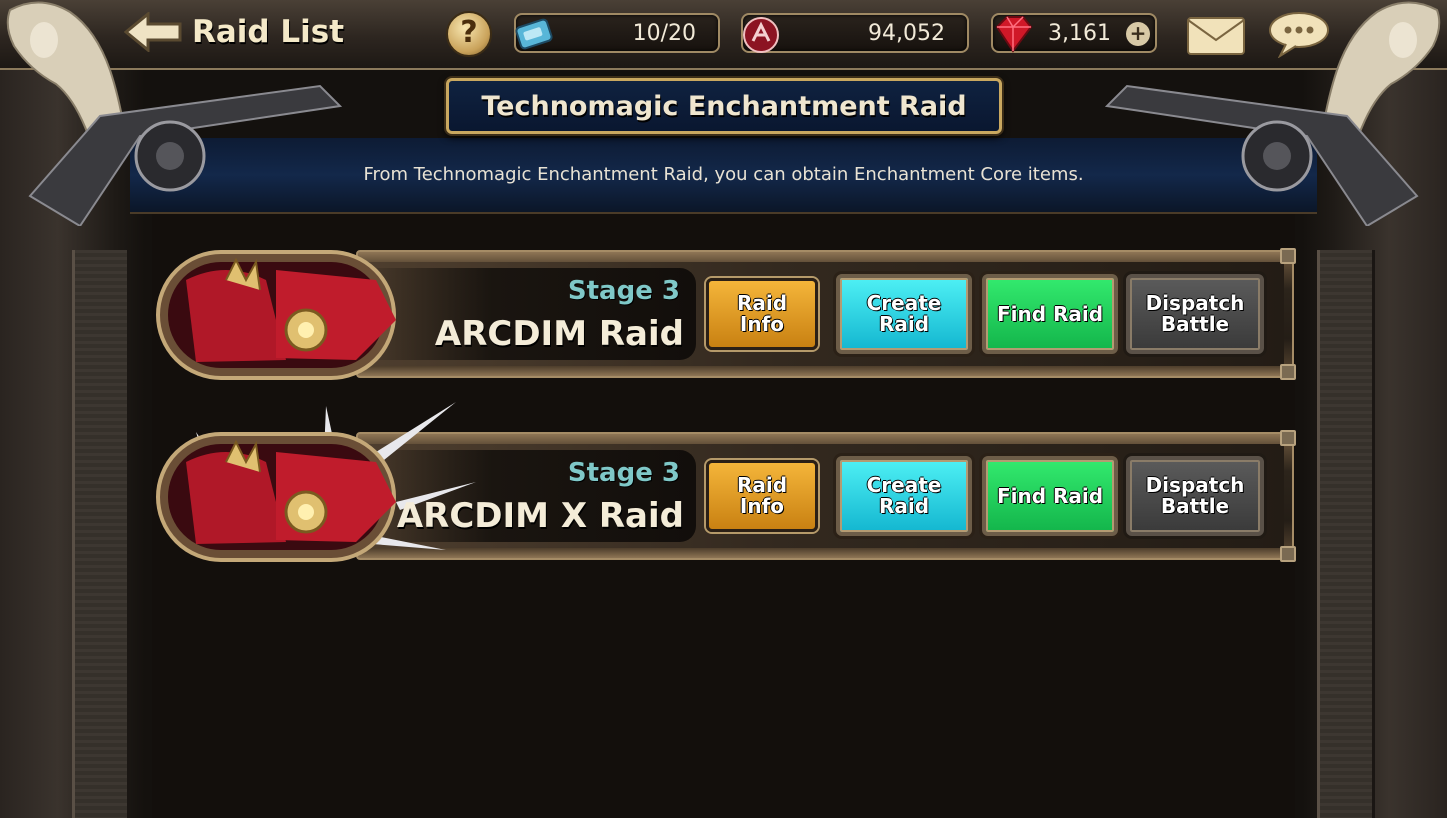 This screenshot has height=818, width=1447. What do you see at coordinates (268, 32) in the screenshot?
I see `page-title: Raid List` at bounding box center [268, 32].